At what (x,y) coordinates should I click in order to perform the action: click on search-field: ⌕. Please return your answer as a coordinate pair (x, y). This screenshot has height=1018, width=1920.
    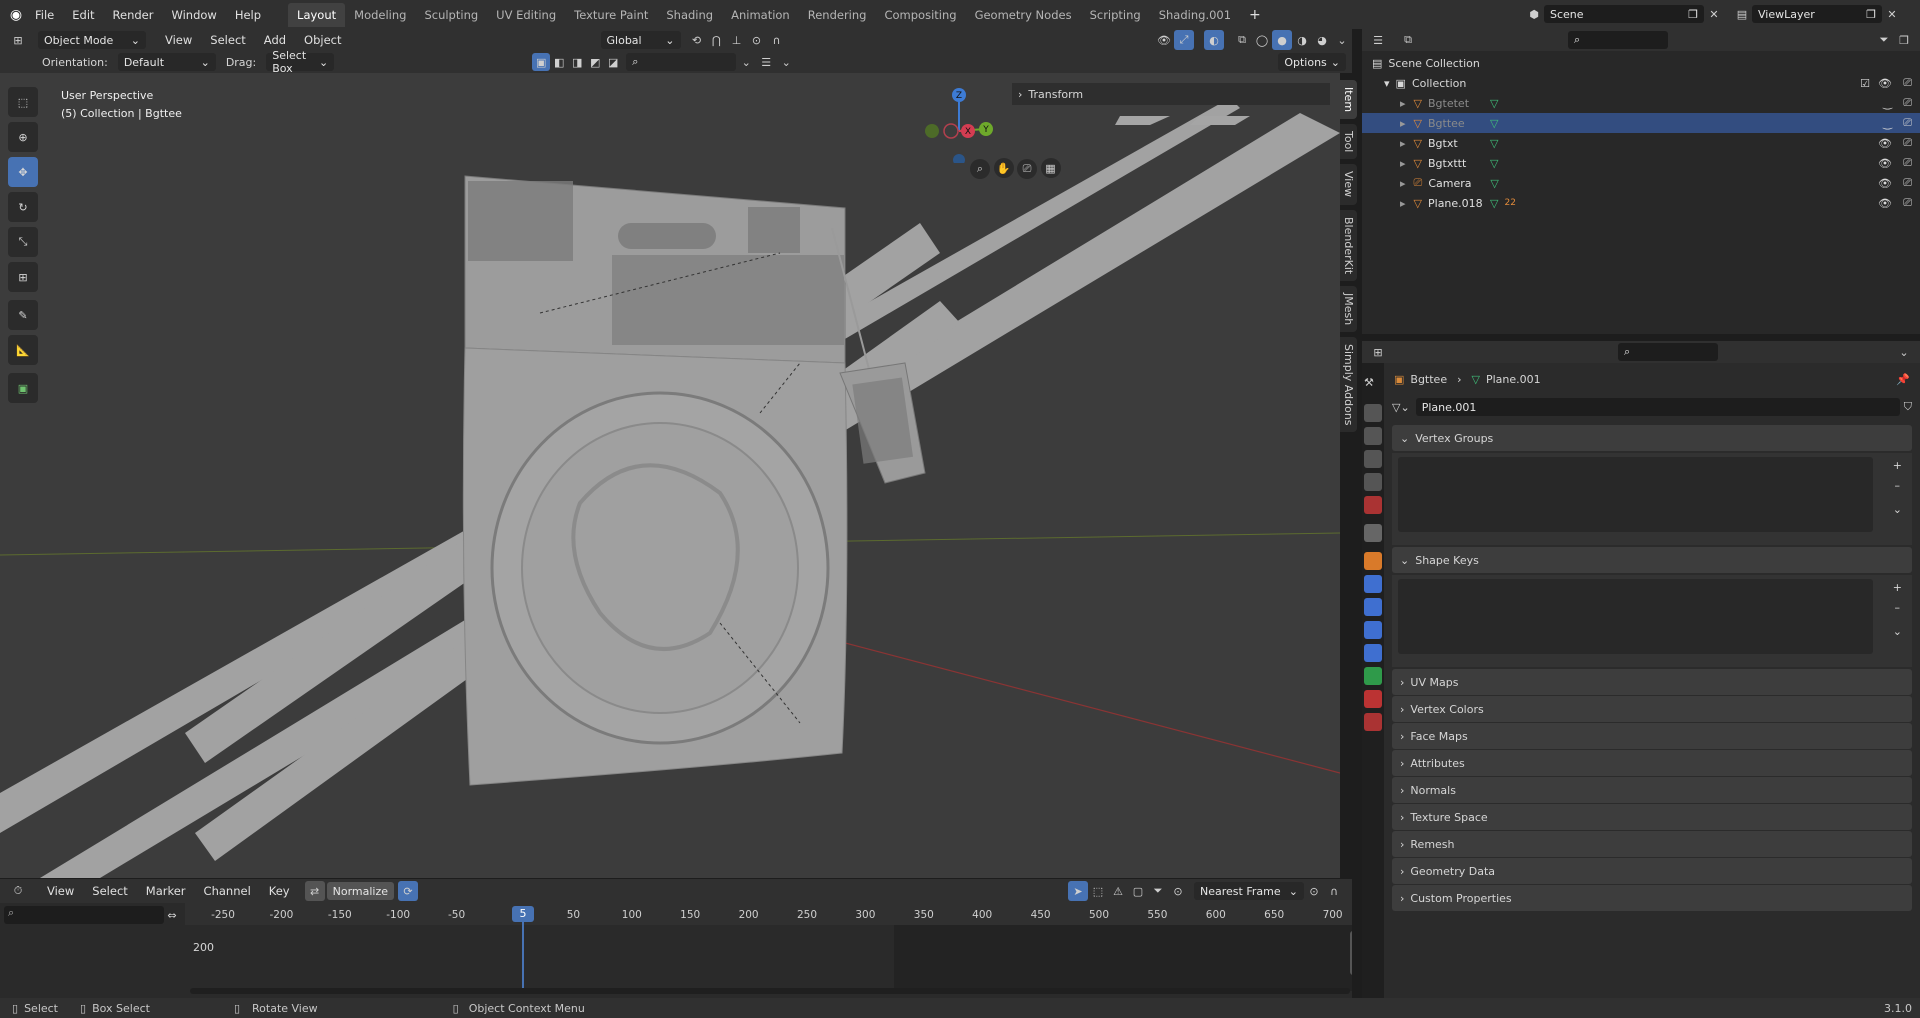
    Looking at the image, I should click on (681, 62).